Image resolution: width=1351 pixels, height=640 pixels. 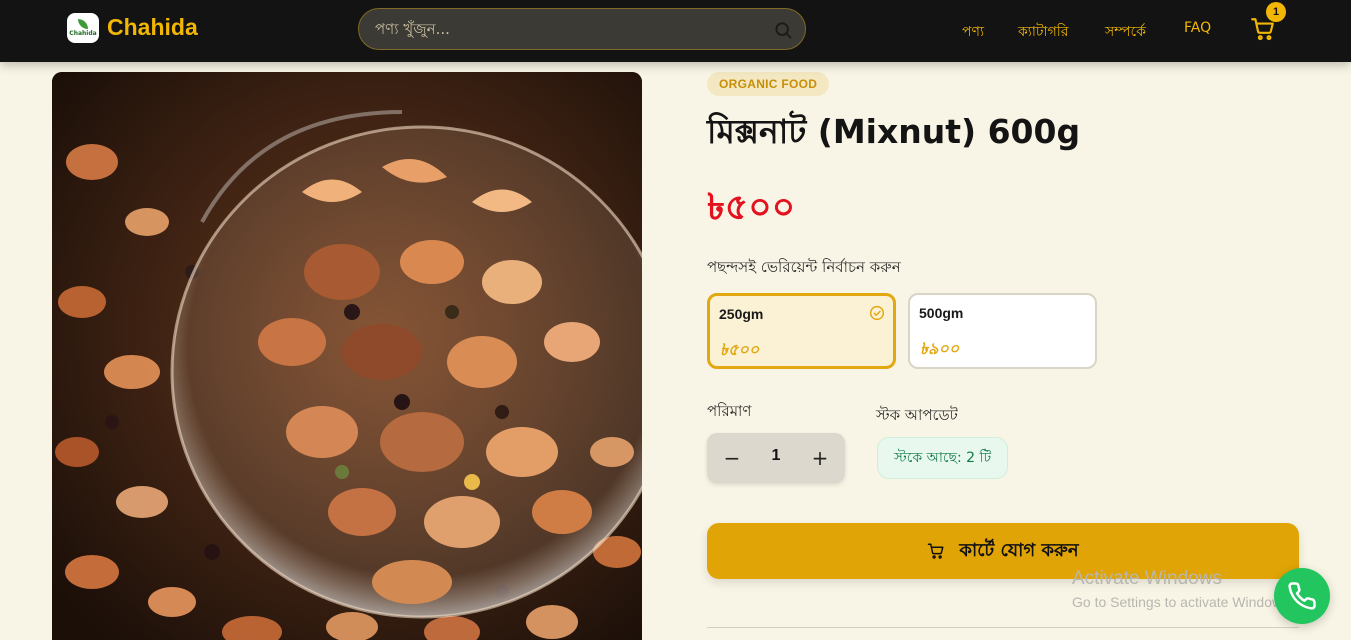 I want to click on call-button, so click(x=1302, y=596).